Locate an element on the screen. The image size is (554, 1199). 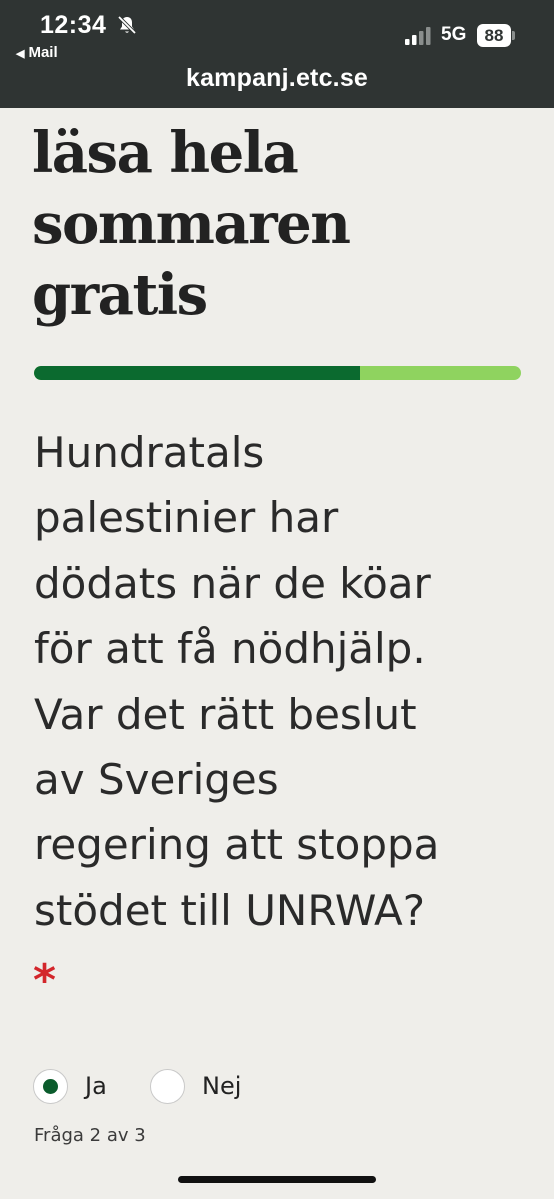
radio-selected-dot is located at coordinates (50, 1086).